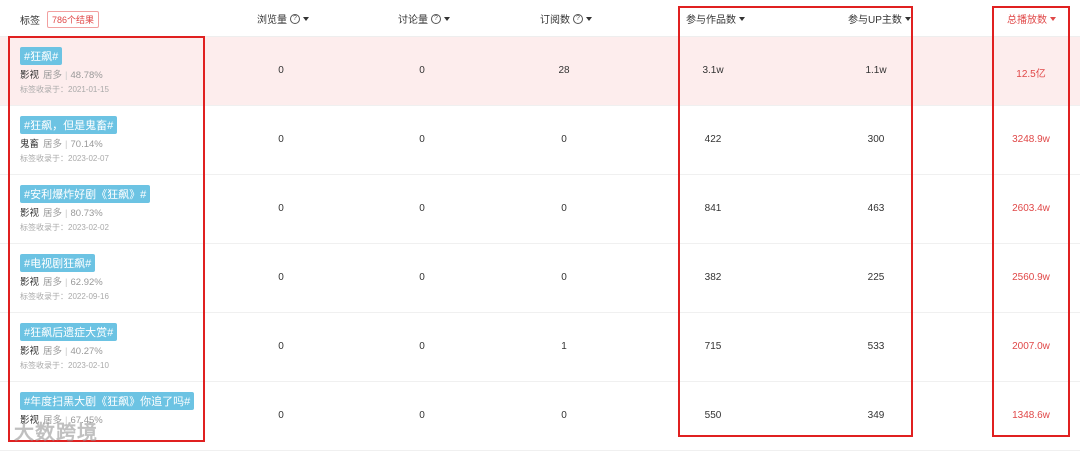  Describe the element at coordinates (30, 21) in the screenshot. I see `tag-header-label: 标签` at that location.